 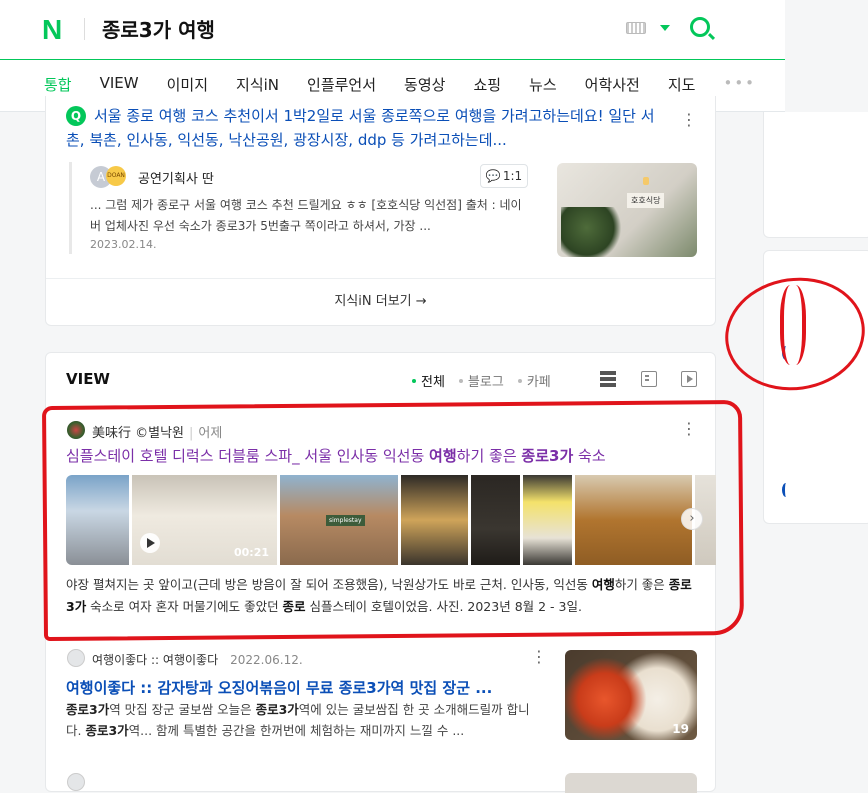 What do you see at coordinates (682, 84) in the screenshot?
I see `tab-map: 지도` at bounding box center [682, 84].